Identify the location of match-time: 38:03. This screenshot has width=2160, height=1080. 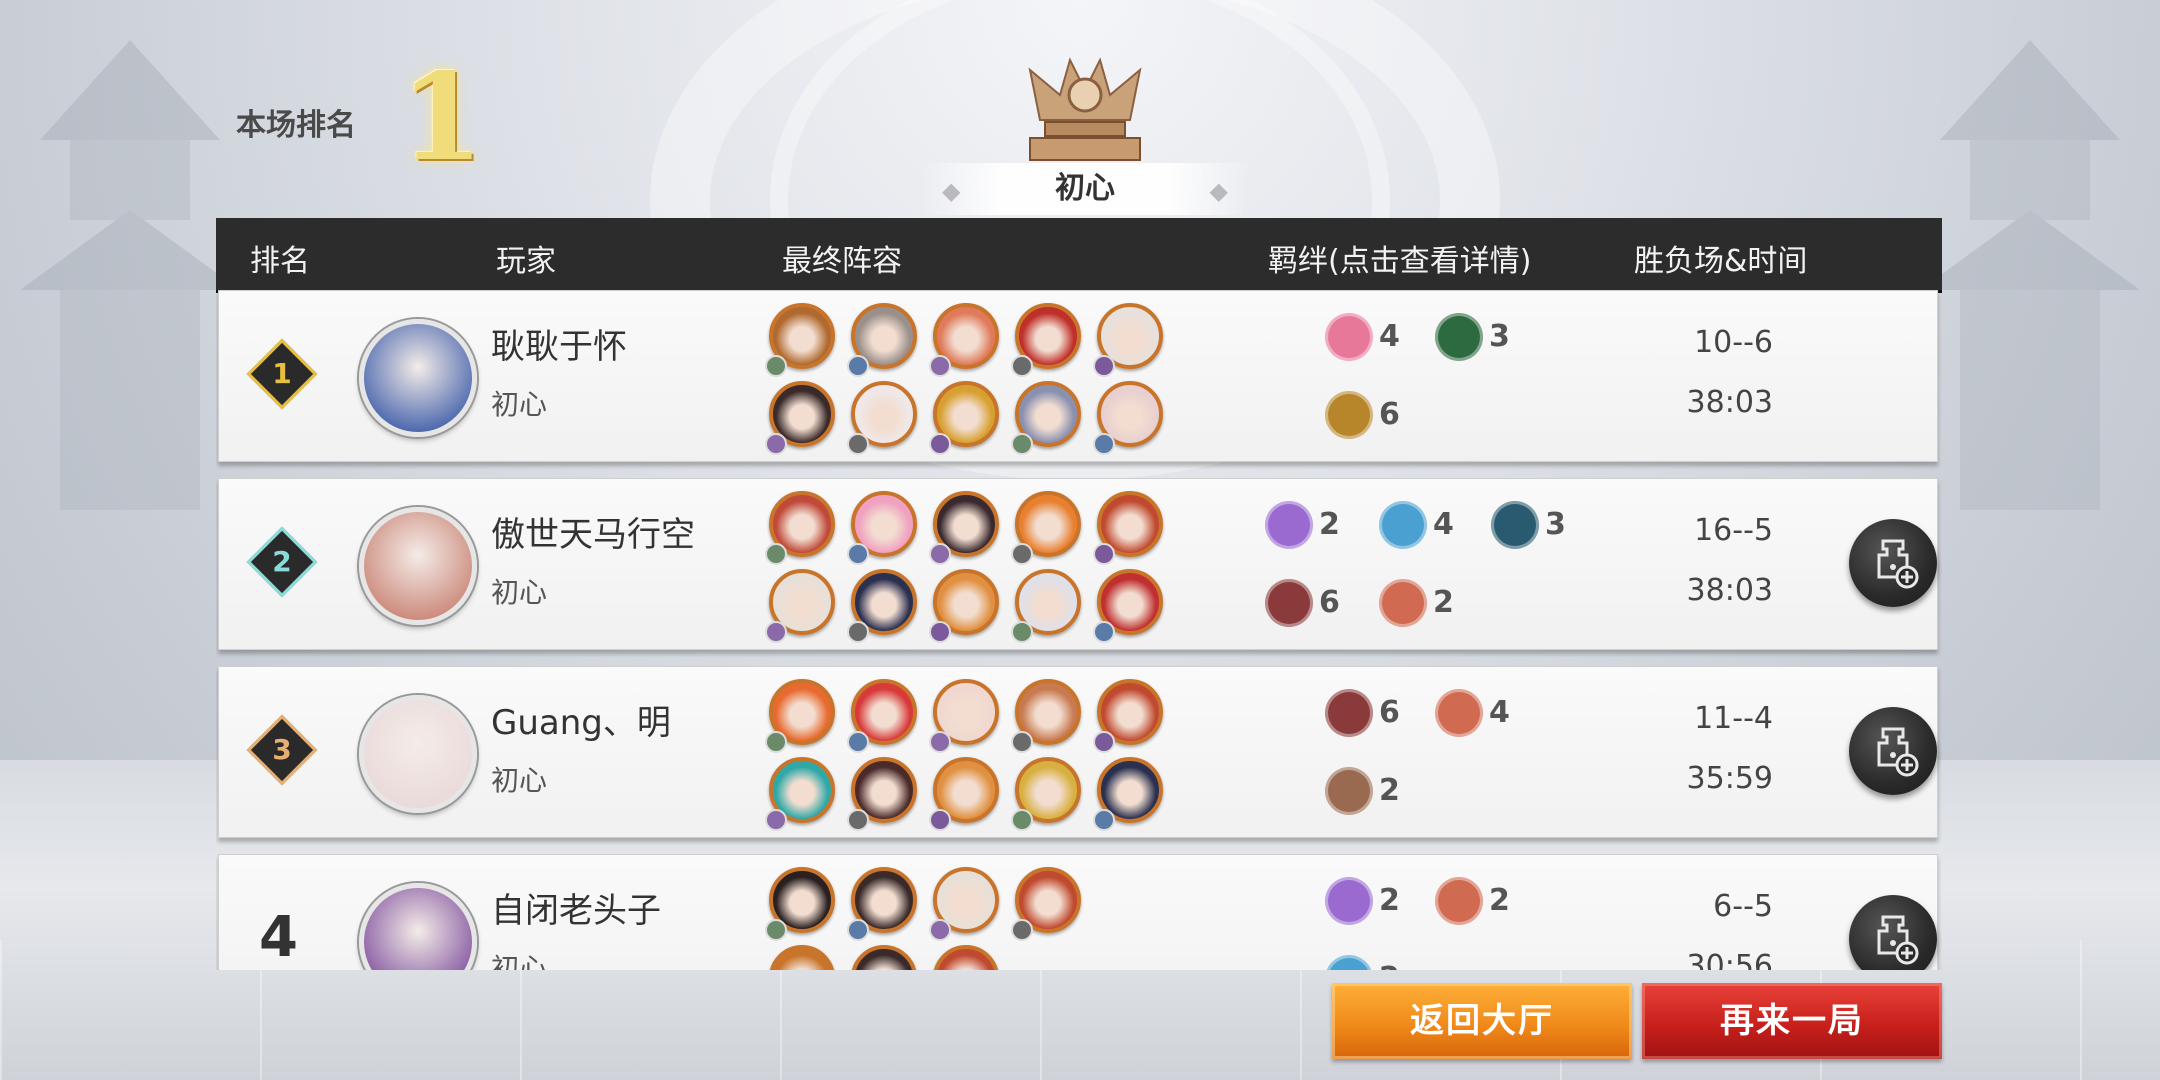
(1729, 402).